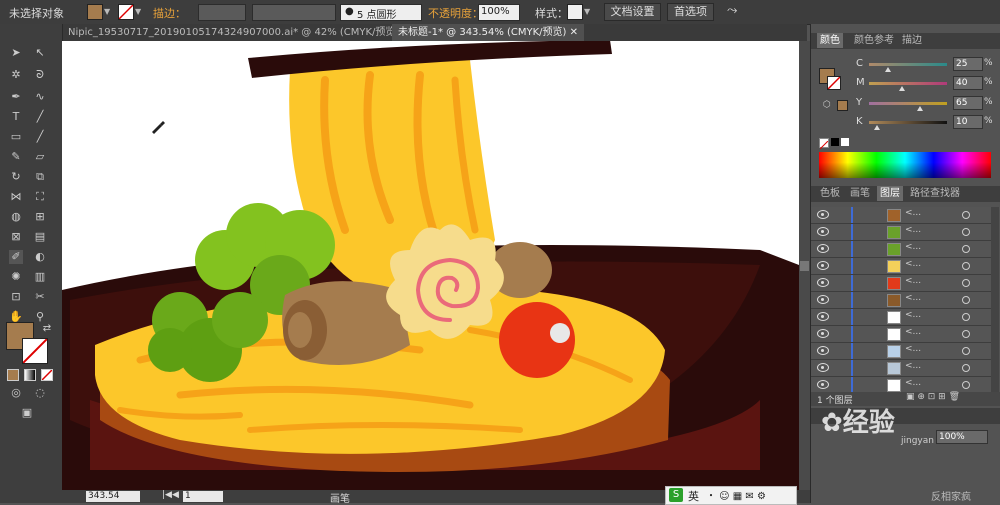  Describe the element at coordinates (874, 40) in the screenshot. I see `tab-color-guide: 颜色参考` at that location.